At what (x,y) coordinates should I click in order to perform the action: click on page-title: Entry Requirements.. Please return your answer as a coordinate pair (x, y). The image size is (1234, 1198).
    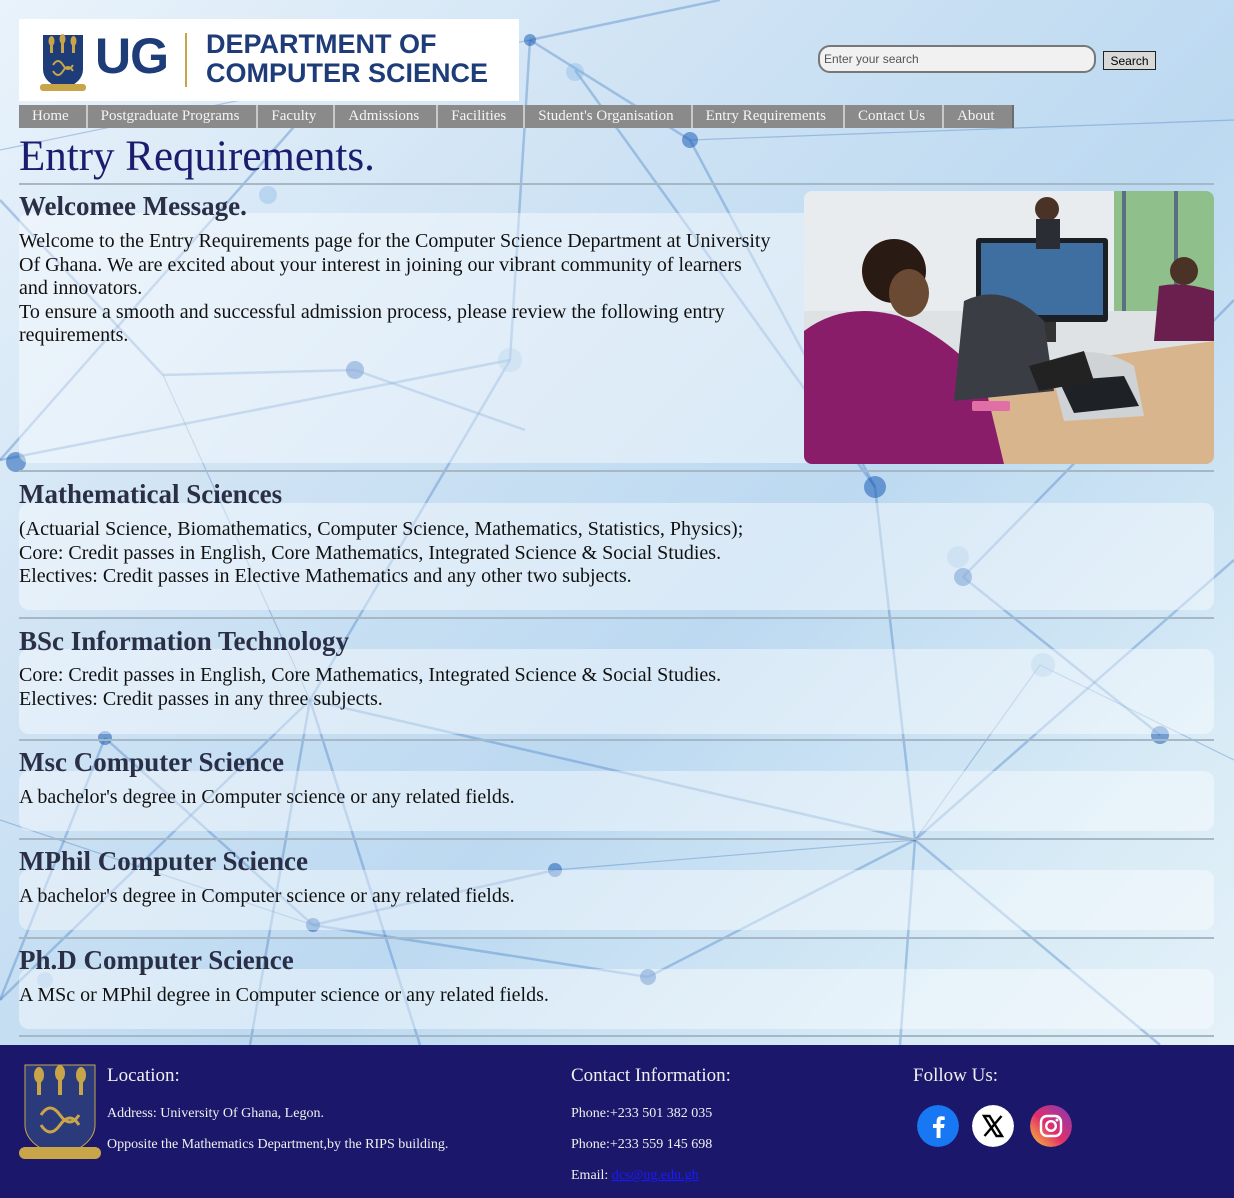
    Looking at the image, I should click on (197, 156).